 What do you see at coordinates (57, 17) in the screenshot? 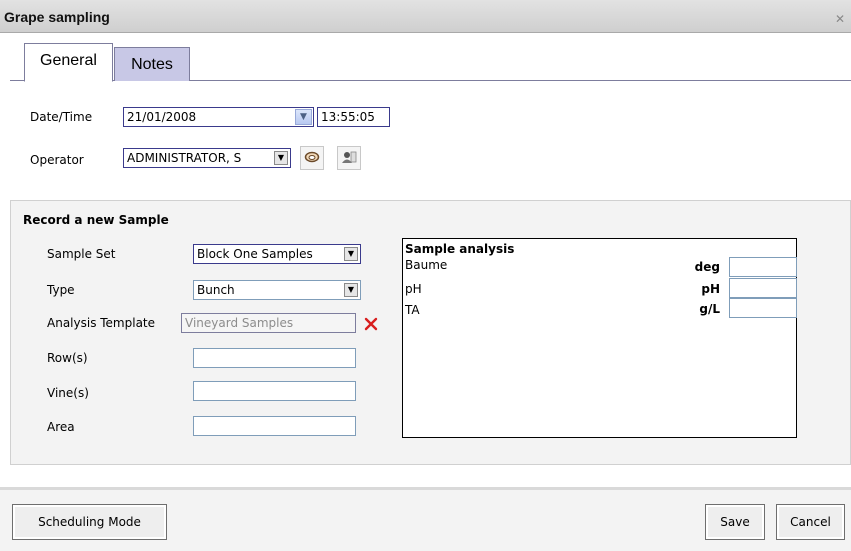
I see `window-title: Grape sampling` at bounding box center [57, 17].